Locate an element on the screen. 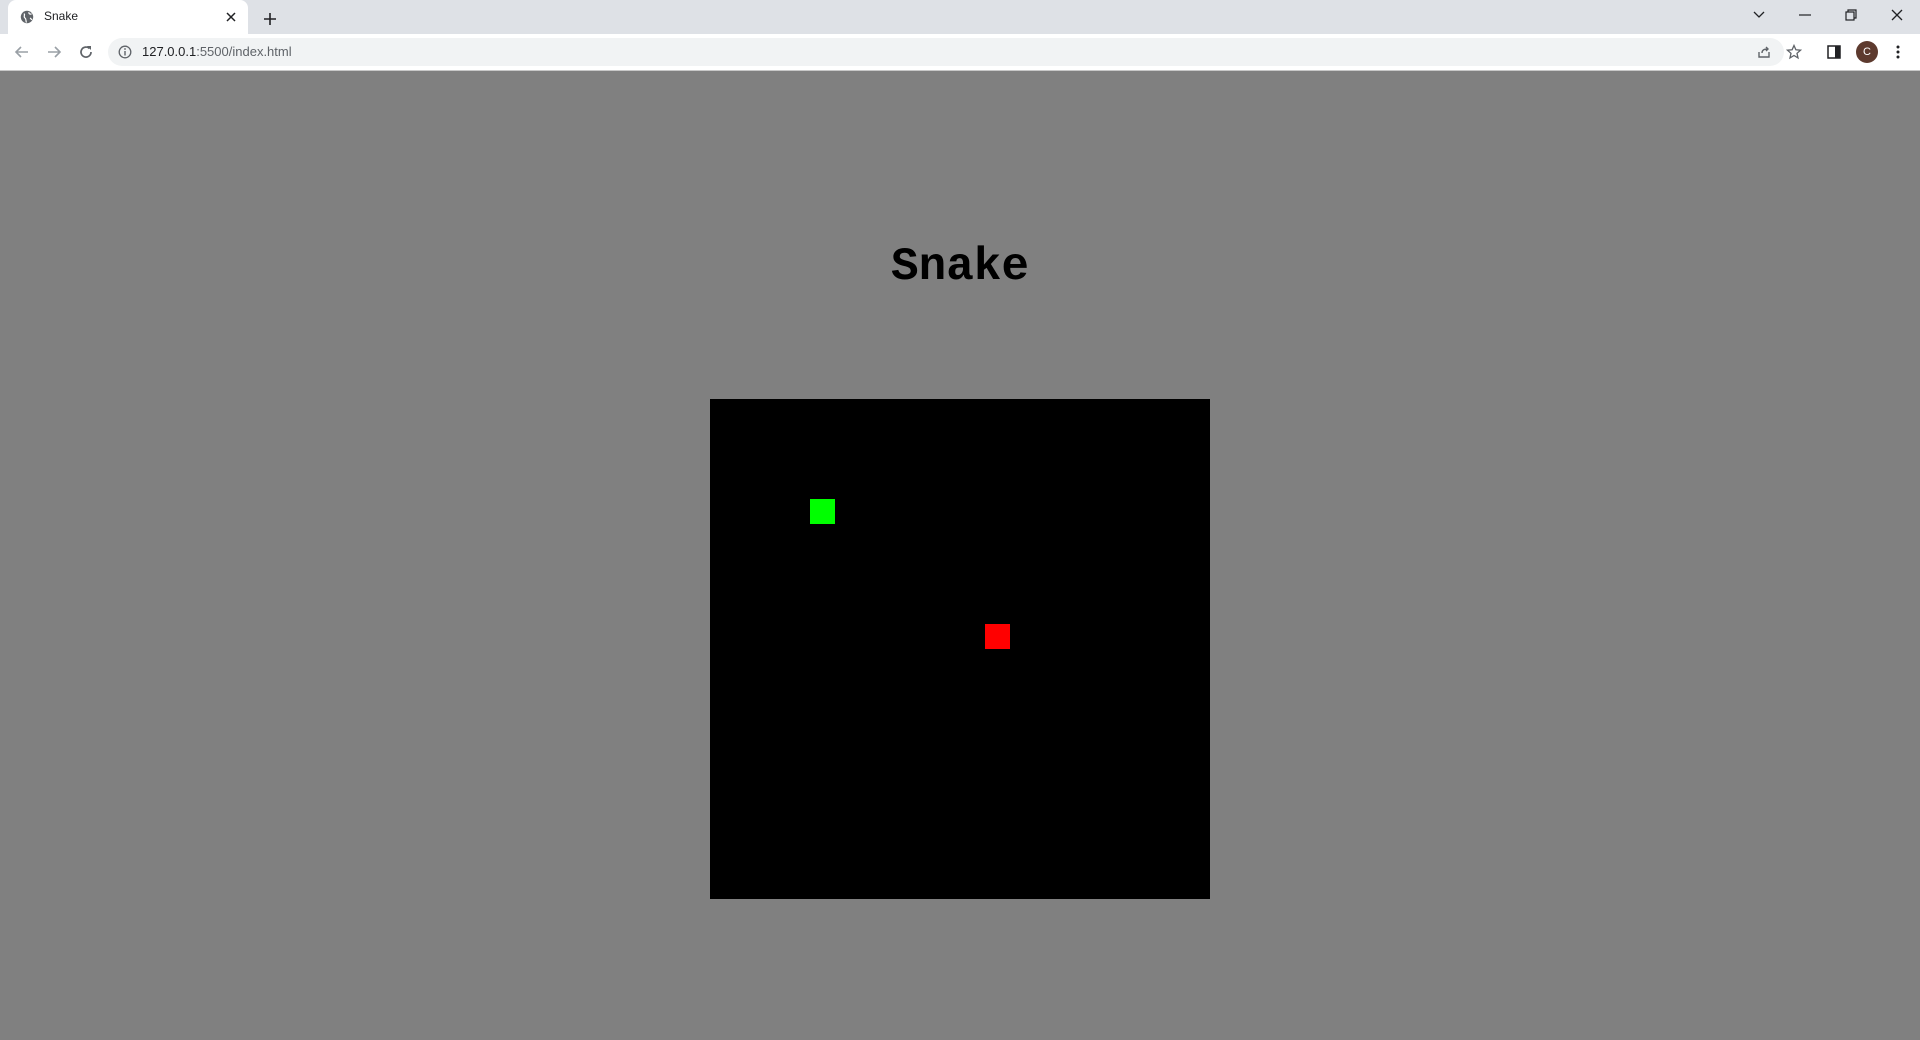  page-title: Snake is located at coordinates (960, 267).